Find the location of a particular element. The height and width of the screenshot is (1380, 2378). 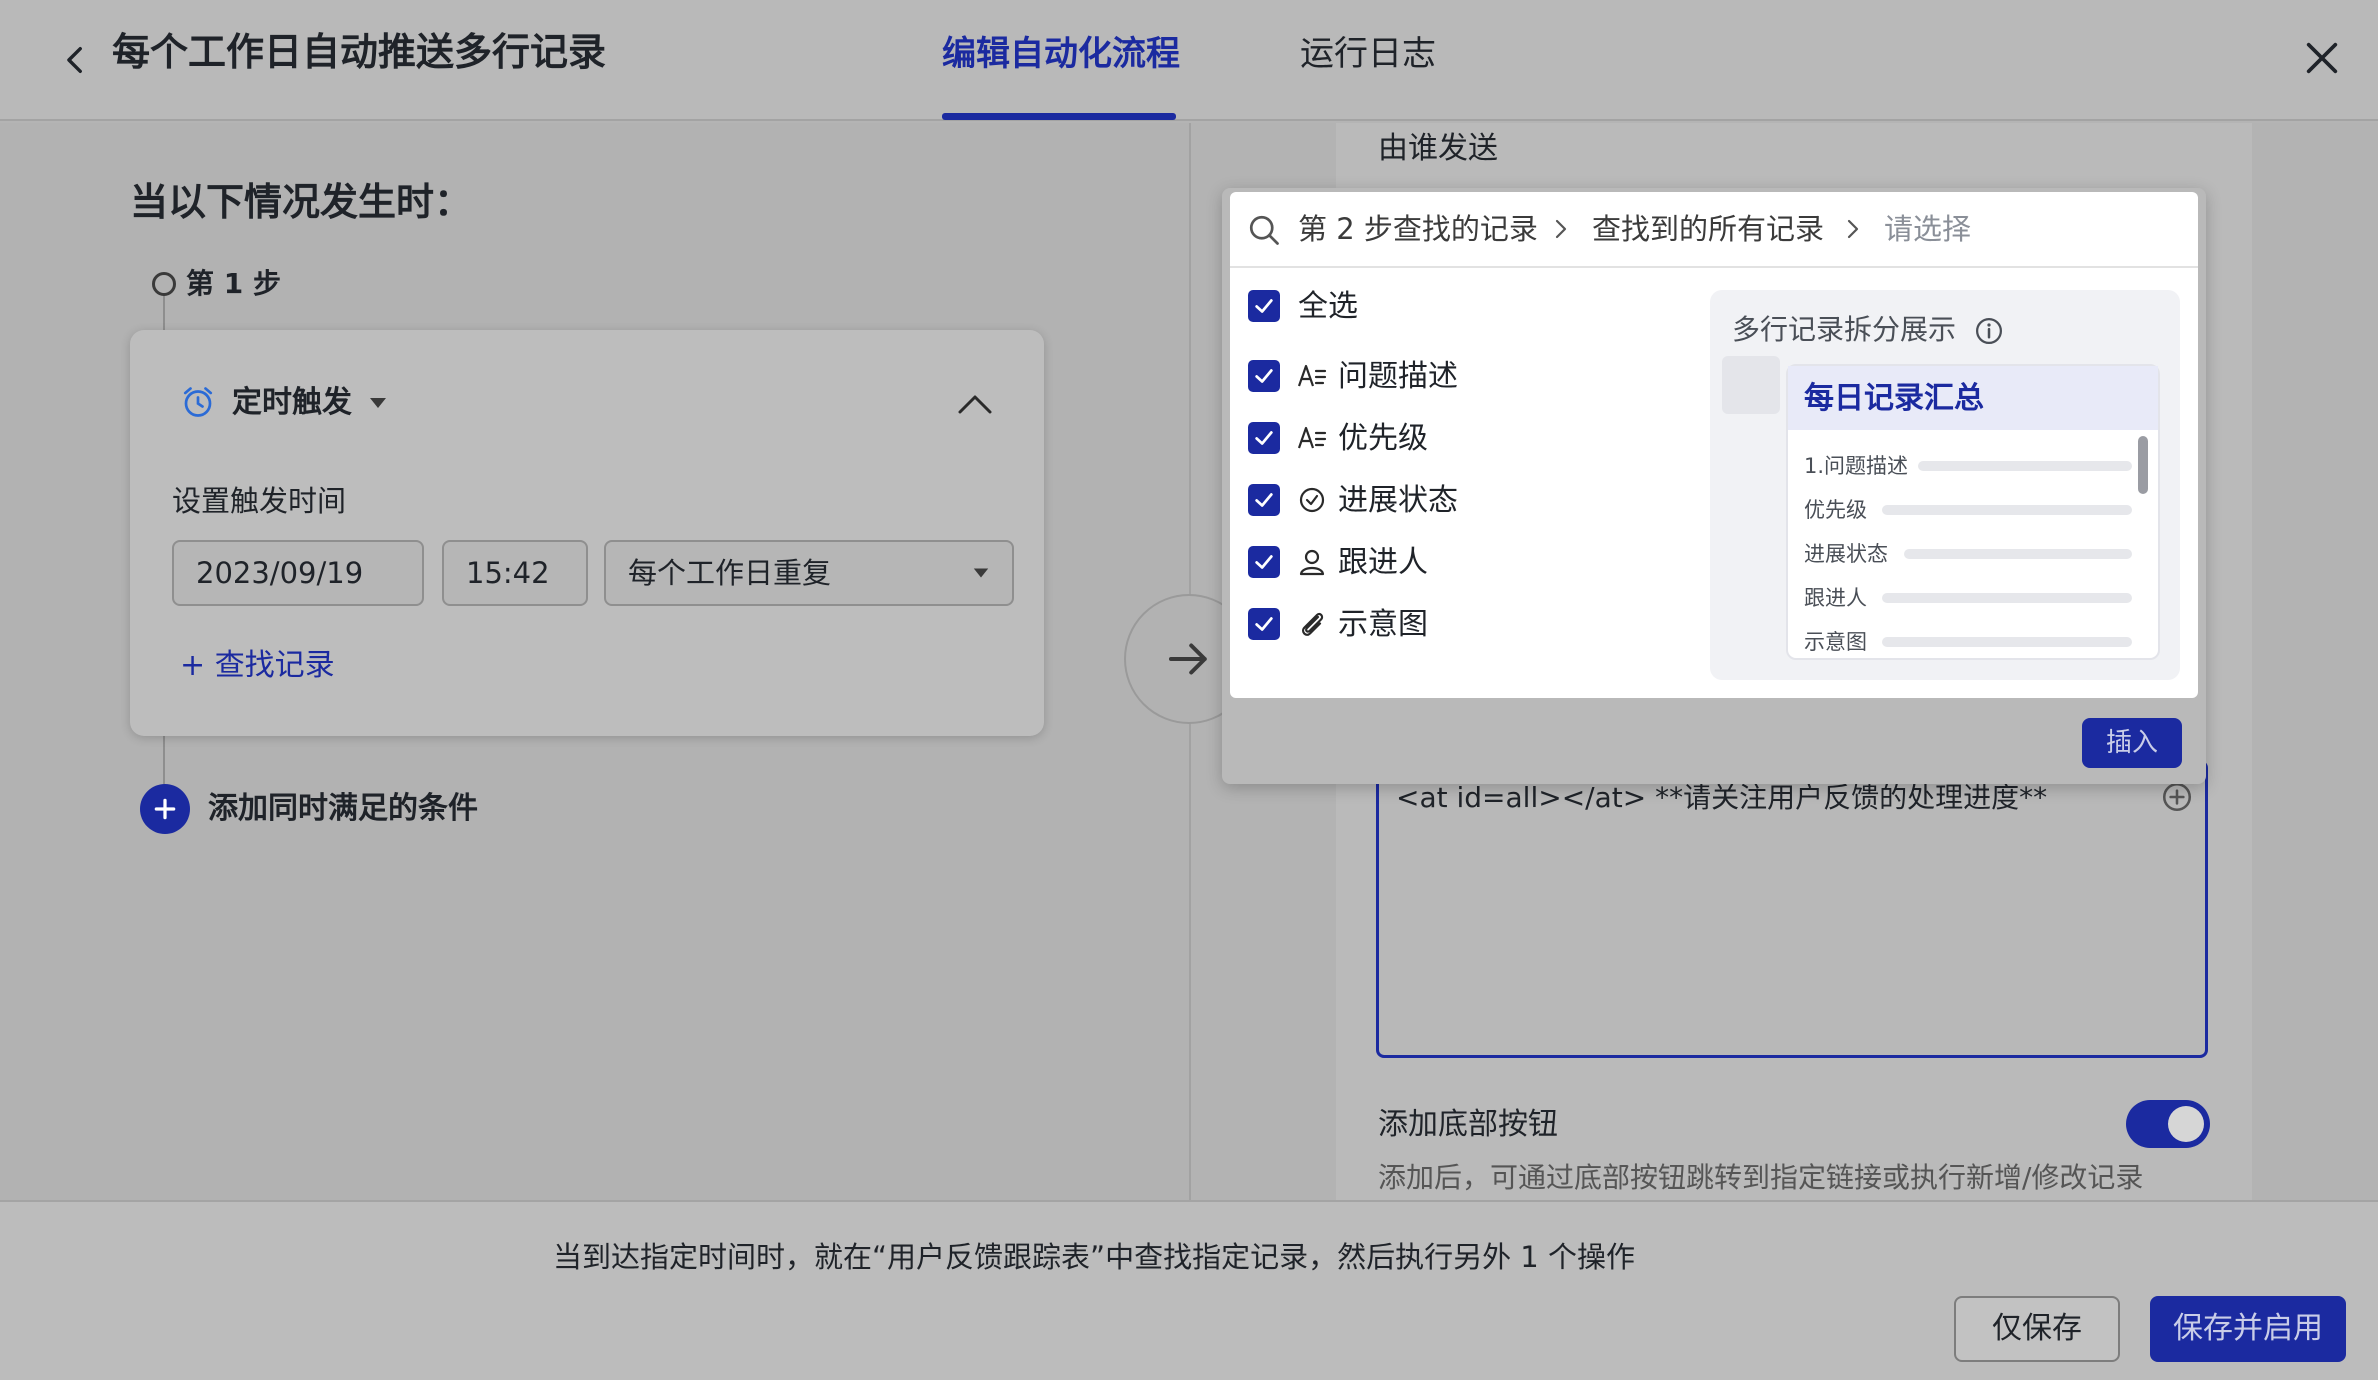

message-text: <at id=all></at> **请关注用户反馈的处理进度** is located at coordinates (1722, 797).